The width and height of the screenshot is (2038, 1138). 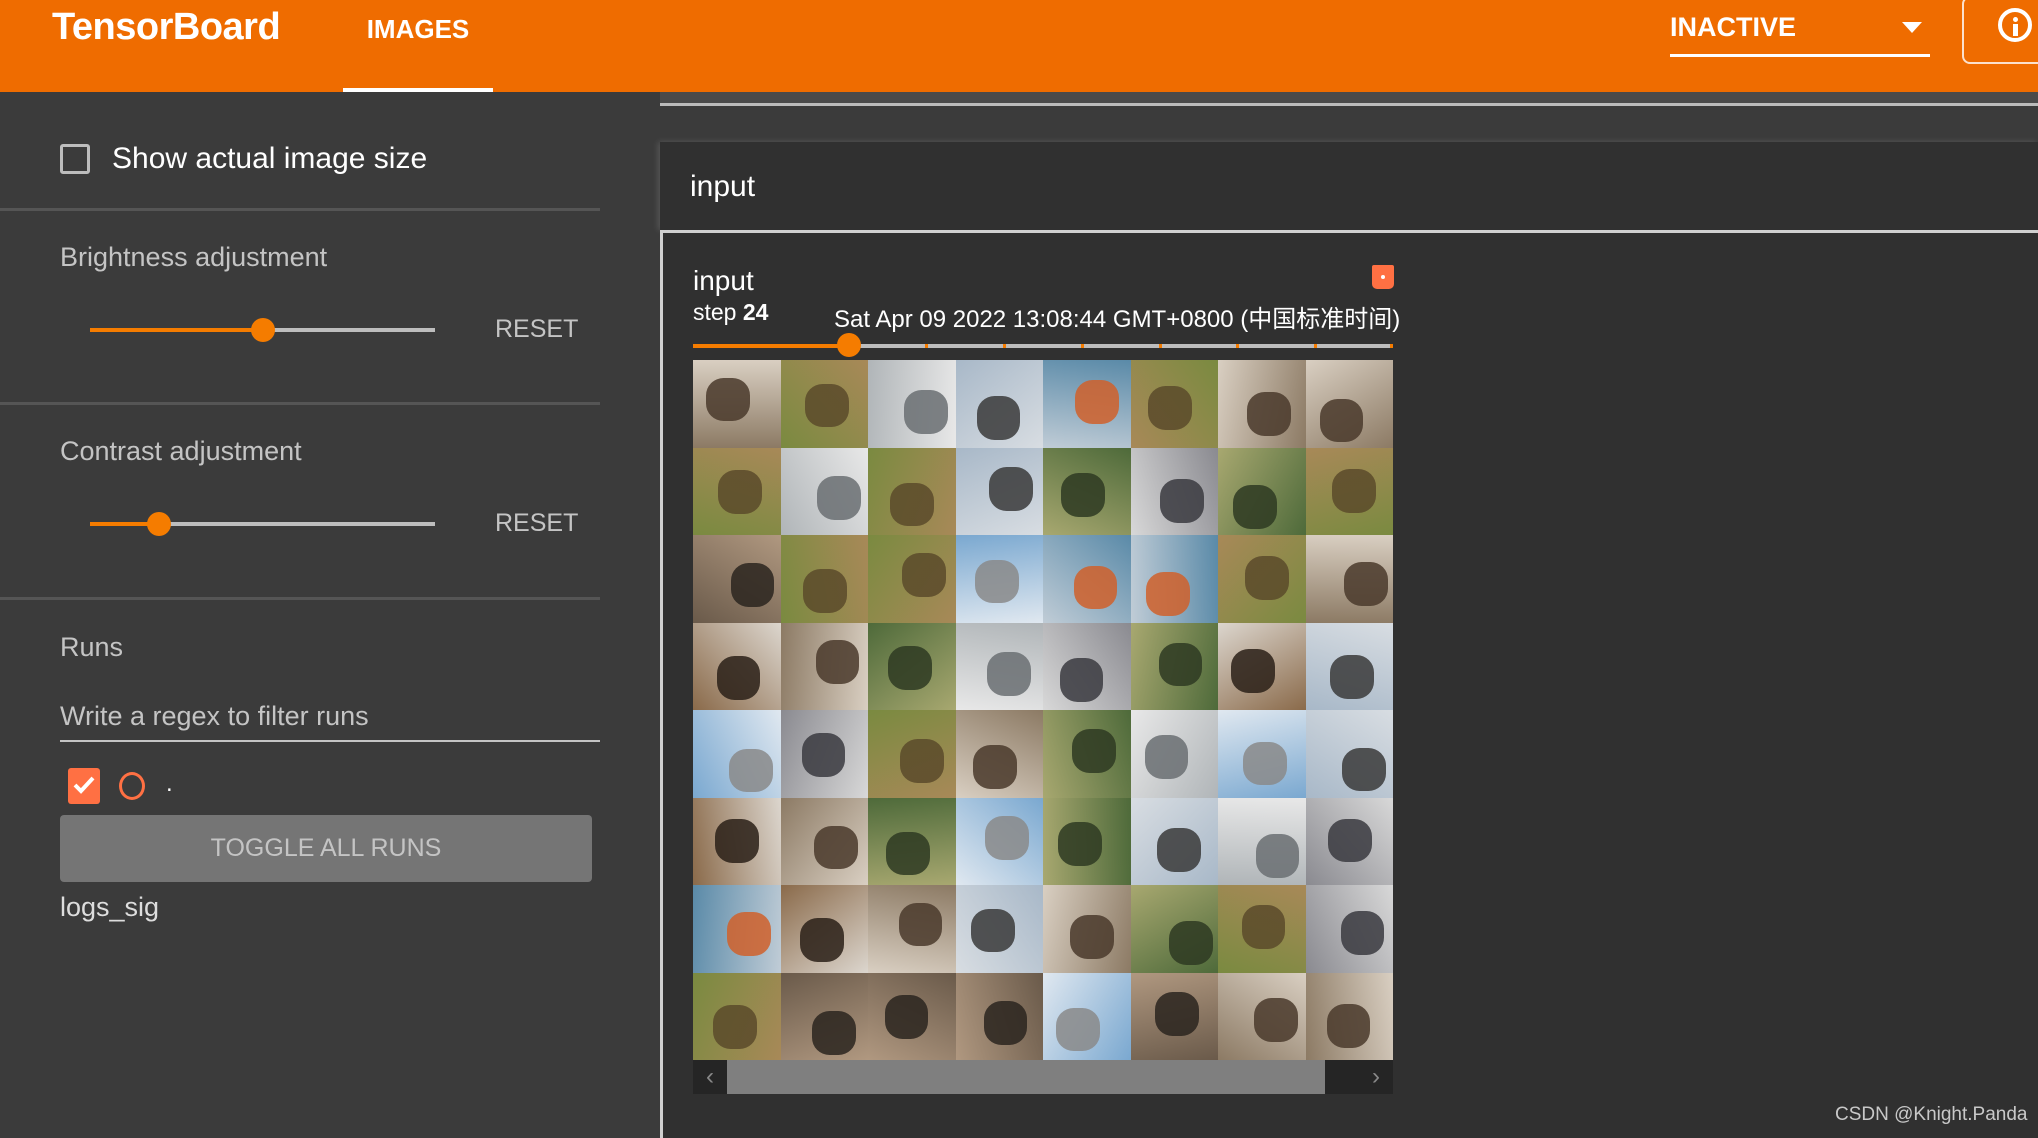 I want to click on brand-title: TensorBoard, so click(x=166, y=27).